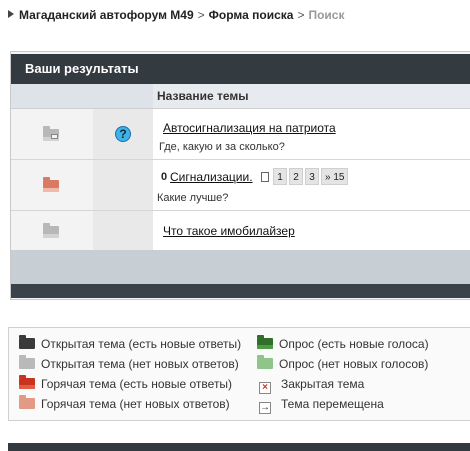  What do you see at coordinates (265, 342) in the screenshot?
I see `poll-new-icon` at bounding box center [265, 342].